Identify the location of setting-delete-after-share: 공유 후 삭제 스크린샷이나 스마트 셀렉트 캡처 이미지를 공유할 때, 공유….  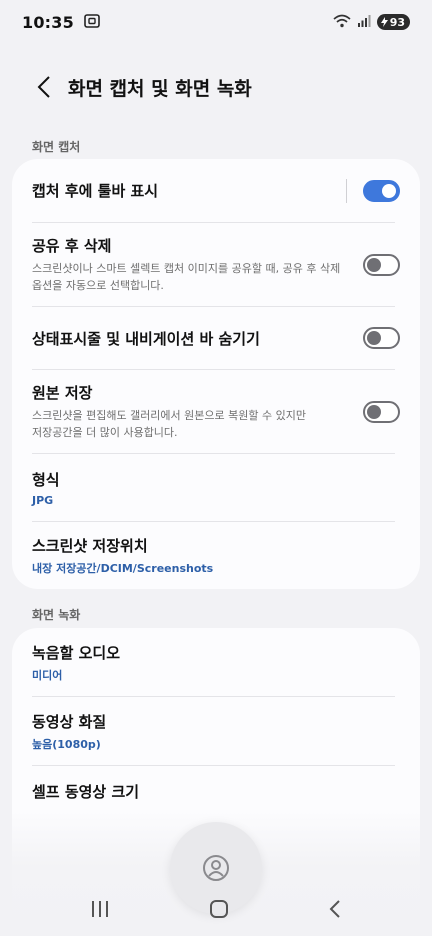
(216, 264).